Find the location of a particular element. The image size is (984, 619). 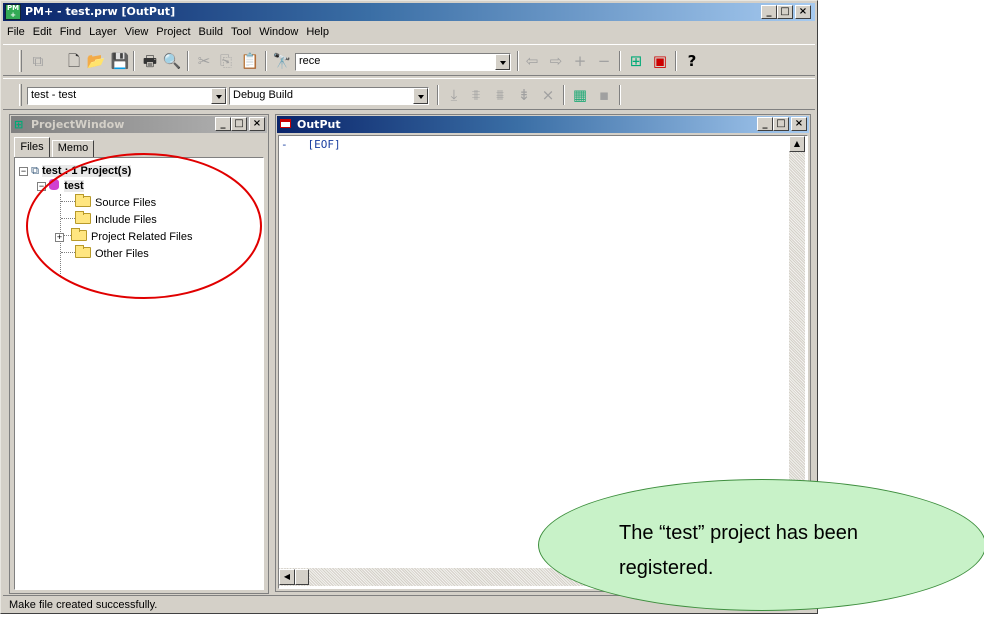

highlight-ellipse is located at coordinates (144, 226).